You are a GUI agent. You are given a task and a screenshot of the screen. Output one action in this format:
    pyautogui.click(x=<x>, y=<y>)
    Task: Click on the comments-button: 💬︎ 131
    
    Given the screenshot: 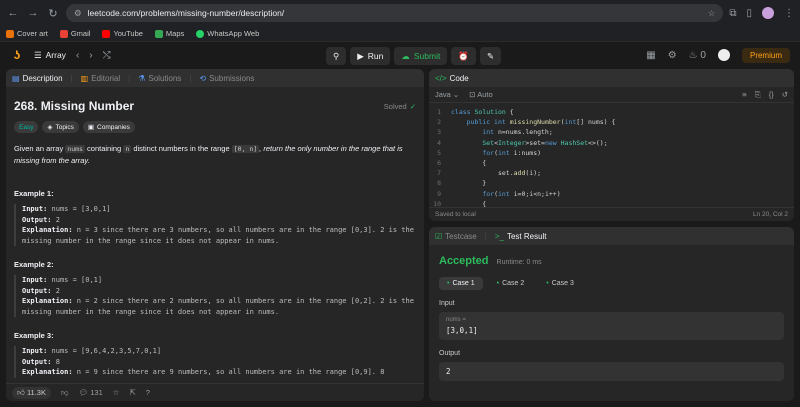 What is the action you would take?
    pyautogui.click(x=91, y=392)
    